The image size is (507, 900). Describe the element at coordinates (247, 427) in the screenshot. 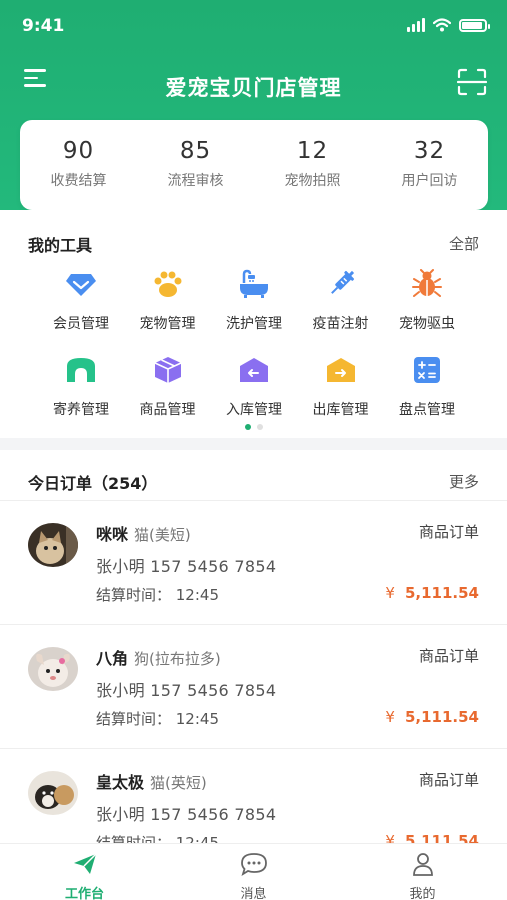

I see `page-dot-active` at that location.